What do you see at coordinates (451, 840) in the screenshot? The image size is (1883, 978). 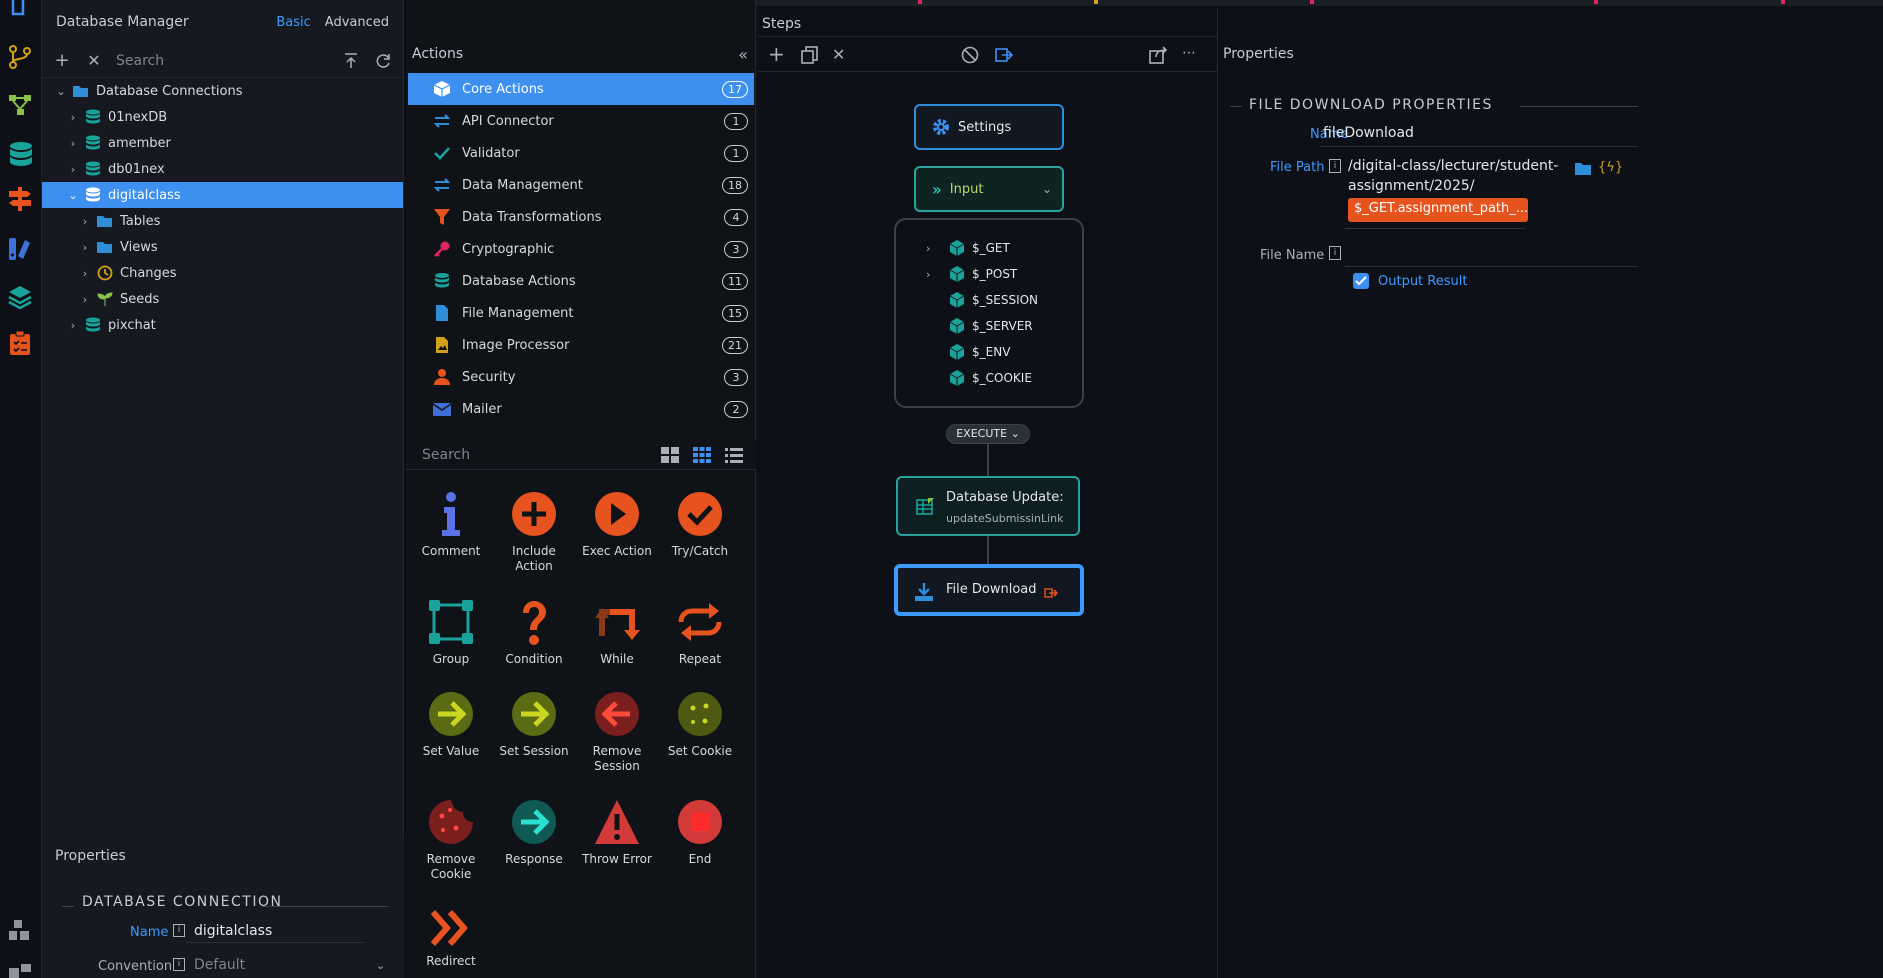 I see `tool-remove-cookie: Remove Cookie` at bounding box center [451, 840].